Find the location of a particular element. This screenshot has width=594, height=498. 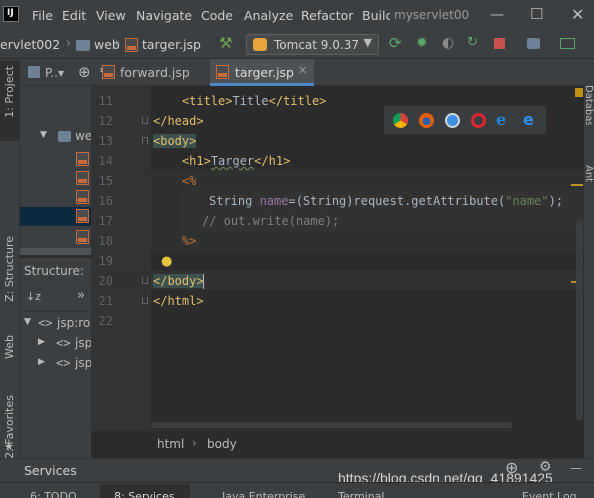

opera-icon is located at coordinates (478, 120).